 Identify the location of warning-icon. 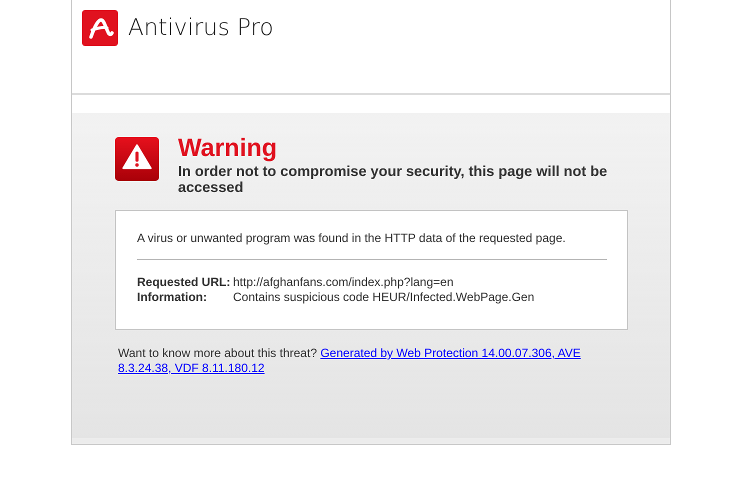
(137, 159).